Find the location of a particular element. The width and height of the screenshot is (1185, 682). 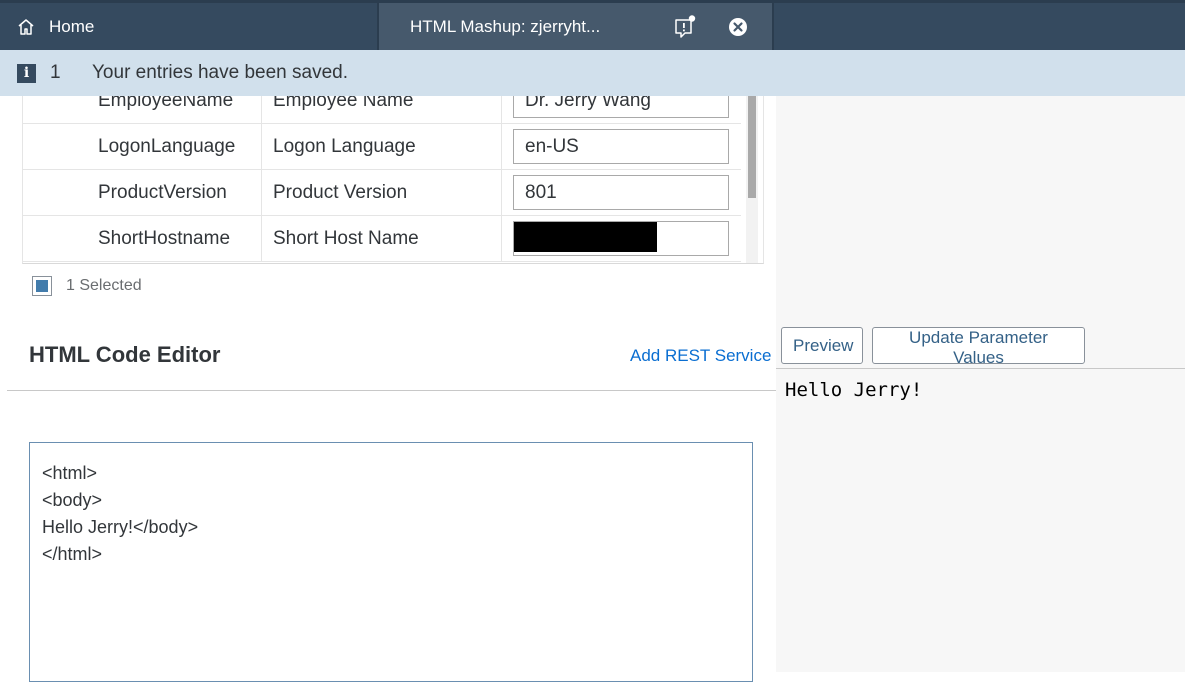

message-count: 1 is located at coordinates (55, 72).